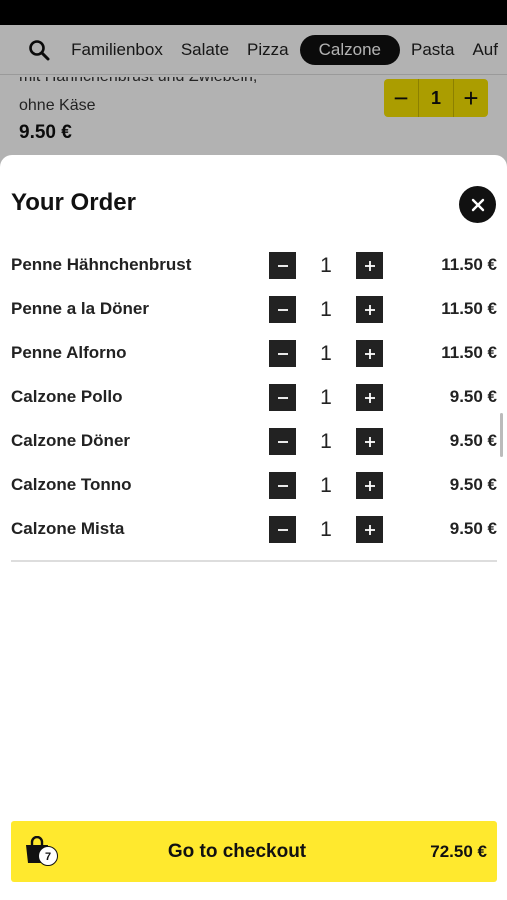 This screenshot has height=900, width=507. Describe the element at coordinates (501, 435) in the screenshot. I see `scrollbar` at that location.